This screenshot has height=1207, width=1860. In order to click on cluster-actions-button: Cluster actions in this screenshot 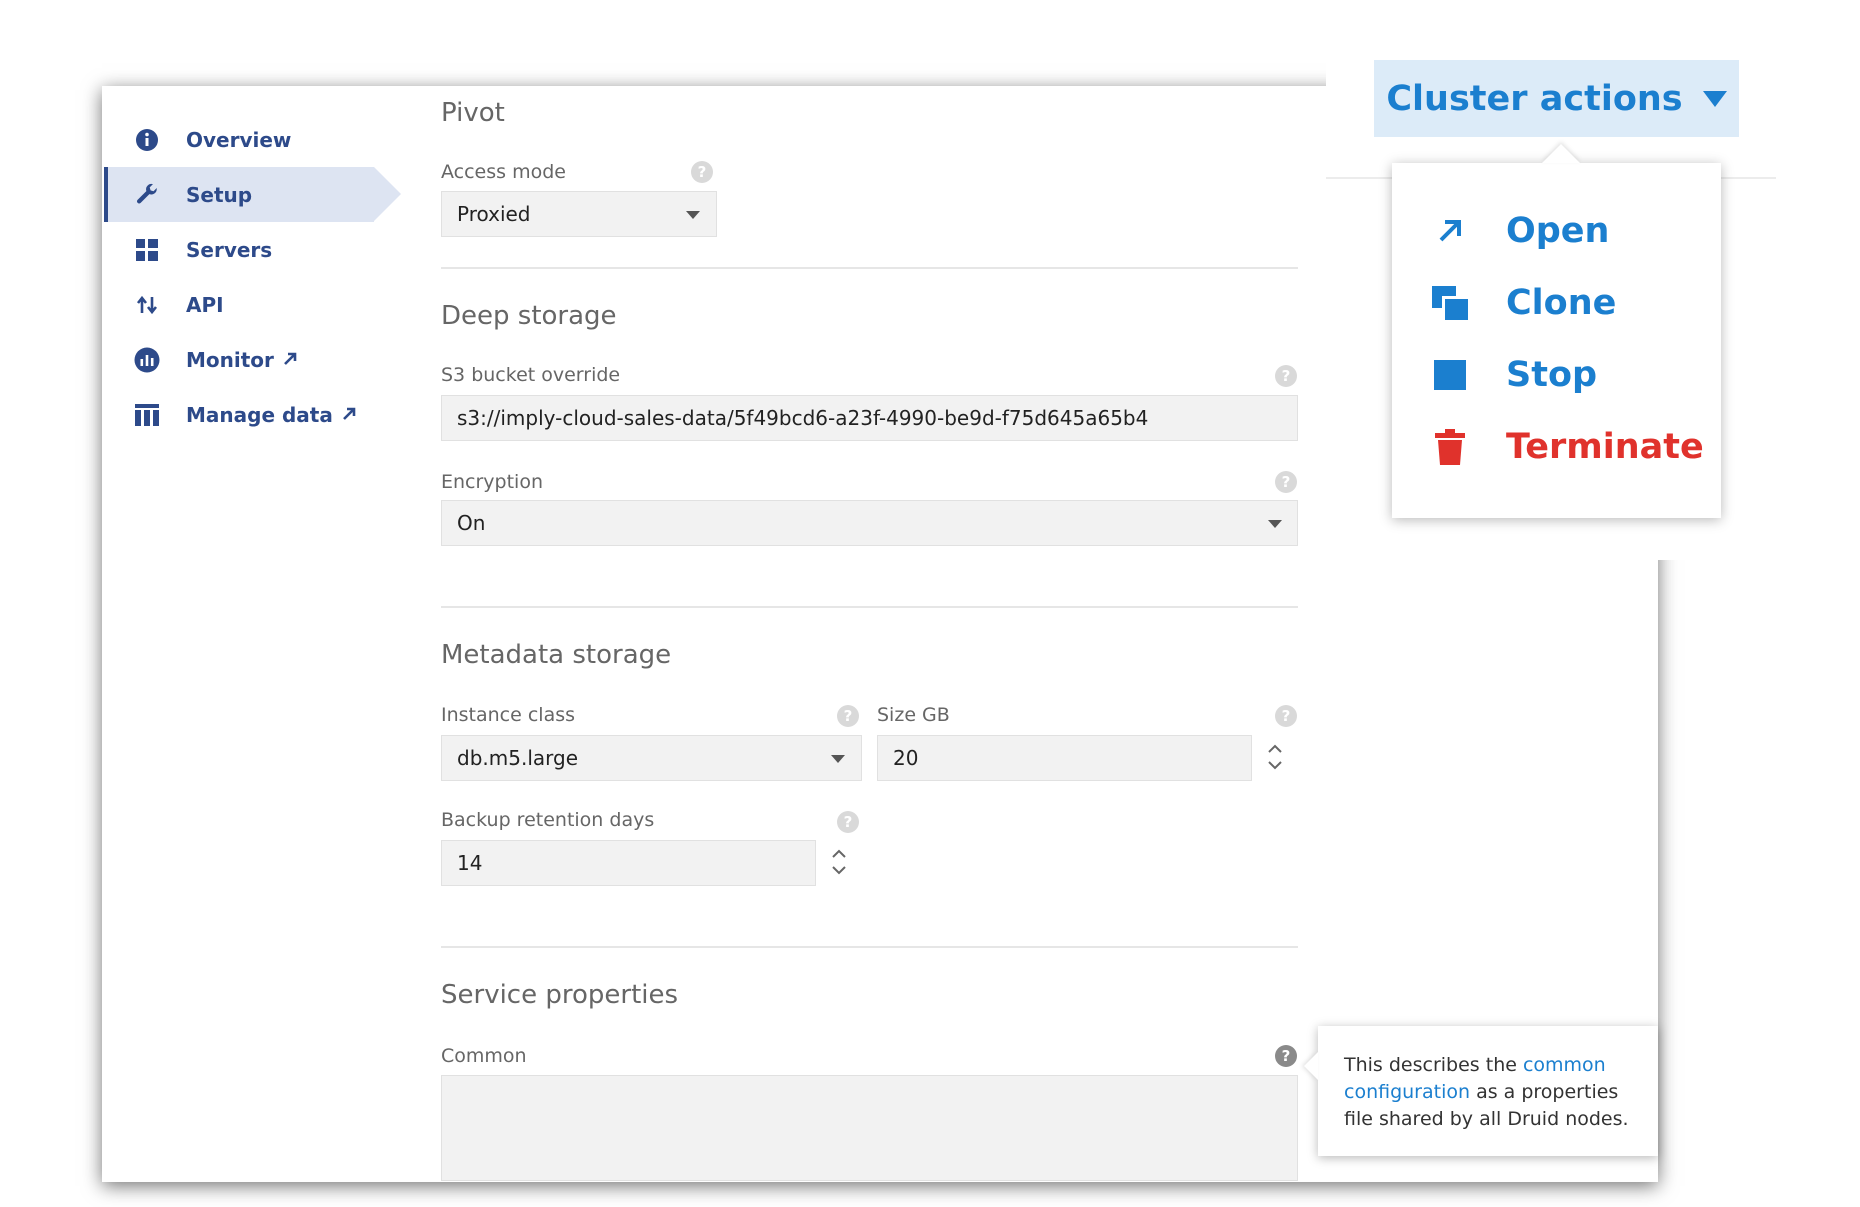, I will do `click(1556, 98)`.